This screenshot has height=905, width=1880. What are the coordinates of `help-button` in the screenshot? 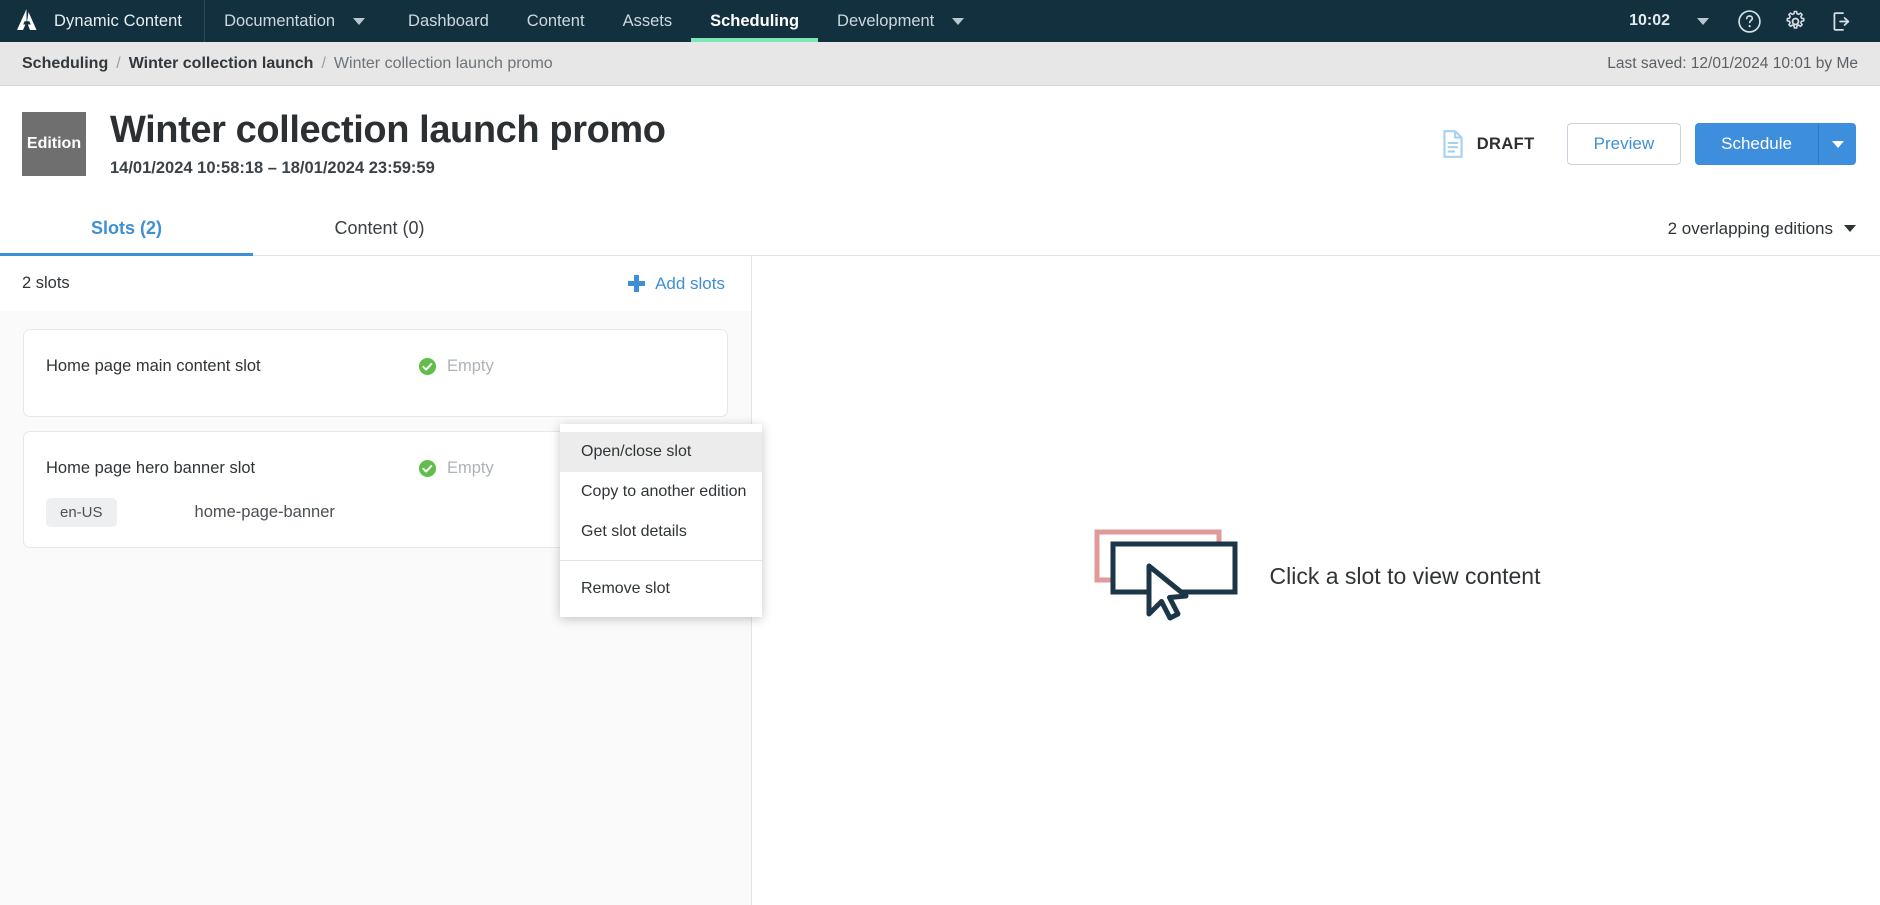 It's located at (1749, 21).